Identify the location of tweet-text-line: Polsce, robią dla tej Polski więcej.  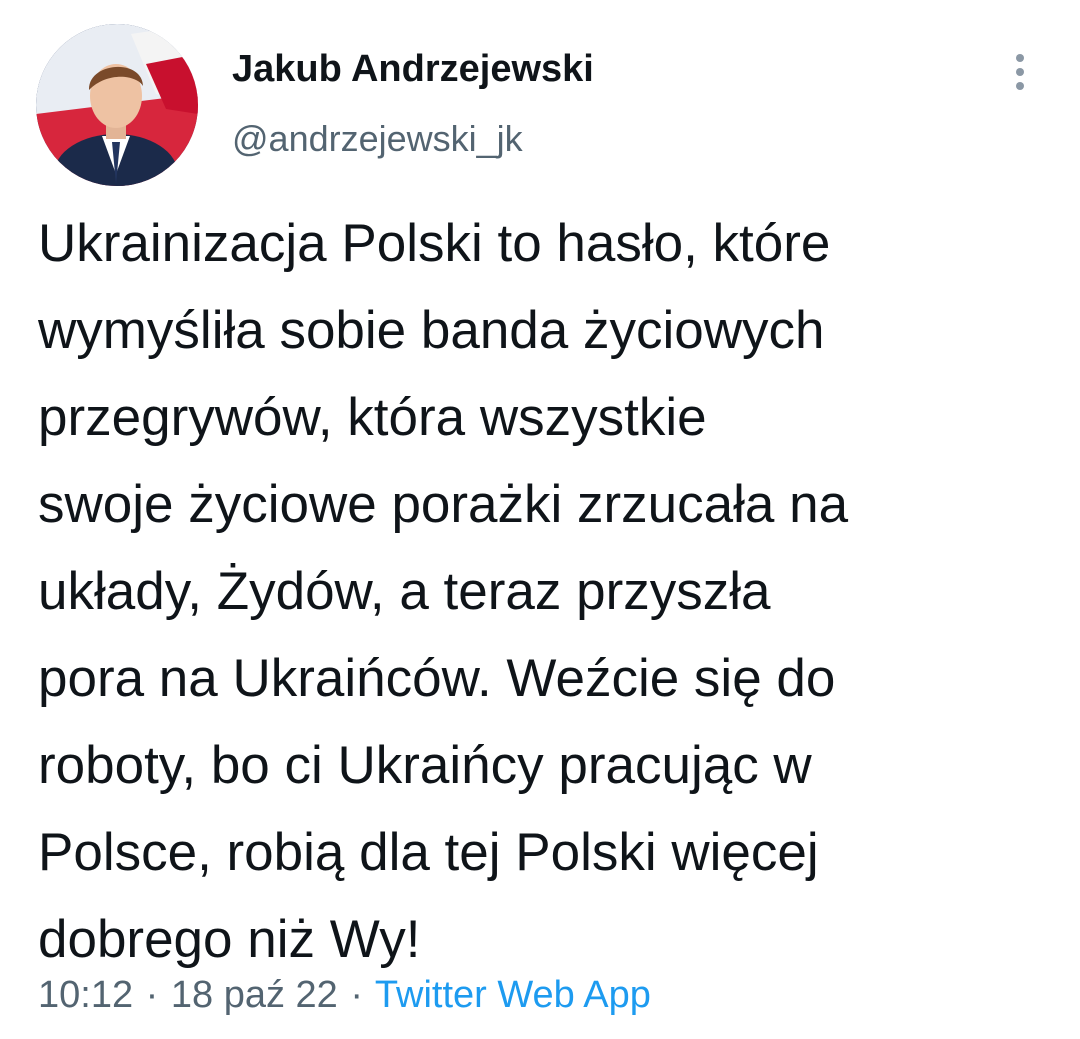
(428, 852).